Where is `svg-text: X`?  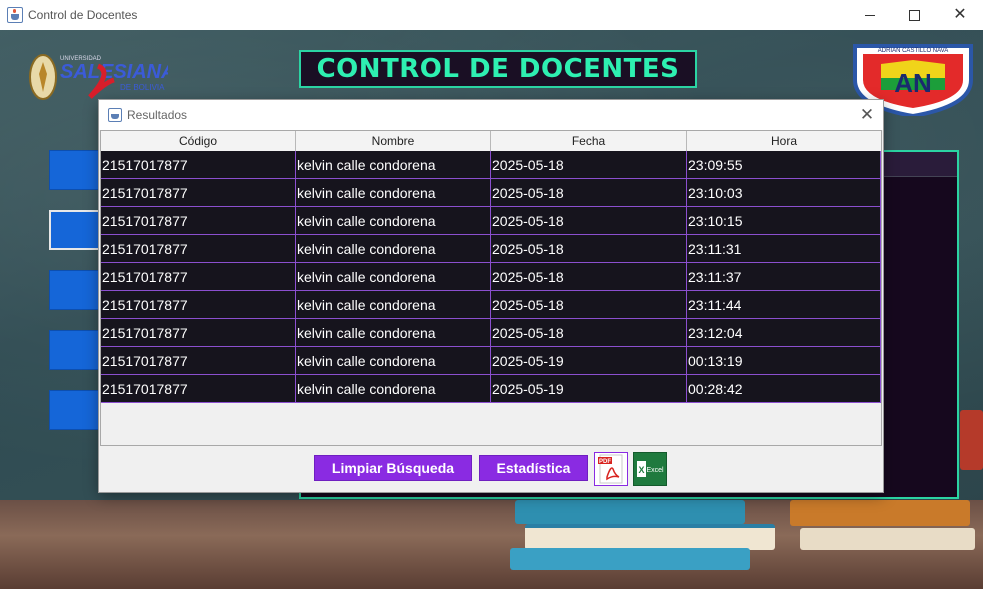 svg-text: X is located at coordinates (641, 470).